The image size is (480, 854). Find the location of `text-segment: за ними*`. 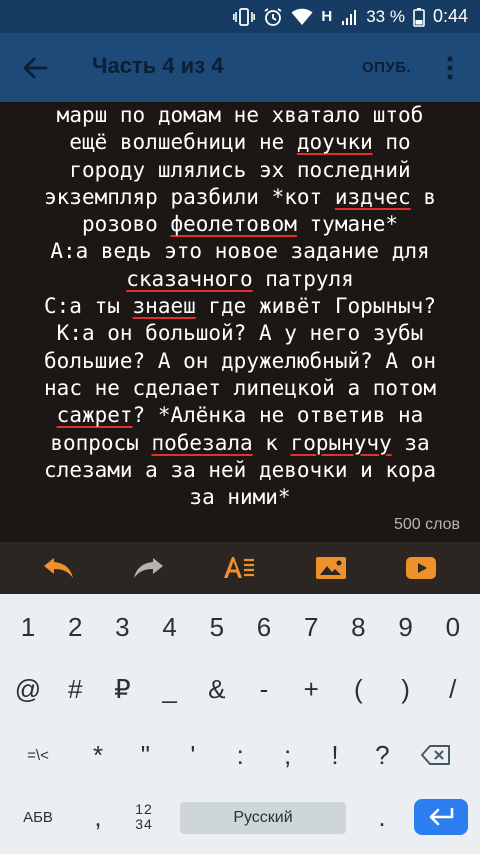

text-segment: за ними* is located at coordinates (240, 497).